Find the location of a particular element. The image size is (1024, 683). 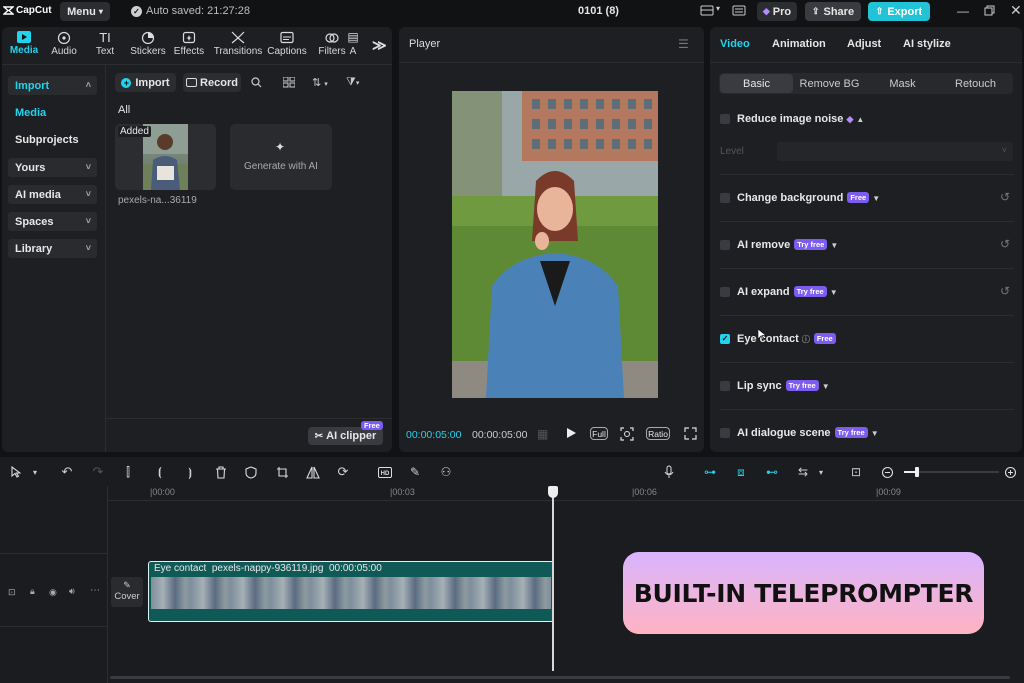

preview-axis-icon: ⇆ is located at coordinates (803, 472).